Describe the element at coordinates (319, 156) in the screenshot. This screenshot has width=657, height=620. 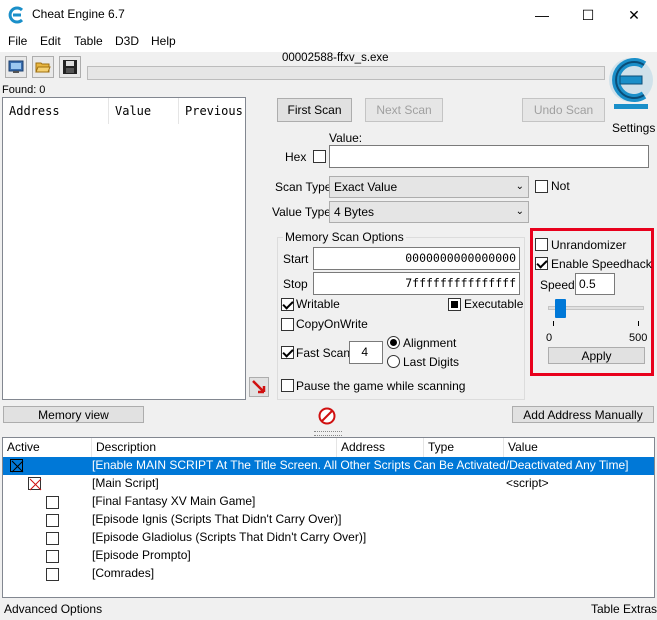
I see `hex-checkbox` at that location.